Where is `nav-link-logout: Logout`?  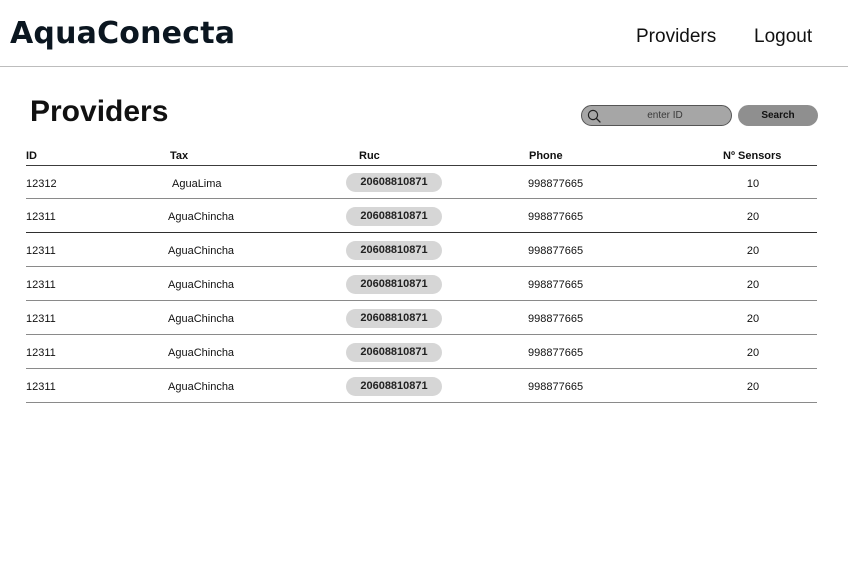
nav-link-logout: Logout is located at coordinates (783, 37).